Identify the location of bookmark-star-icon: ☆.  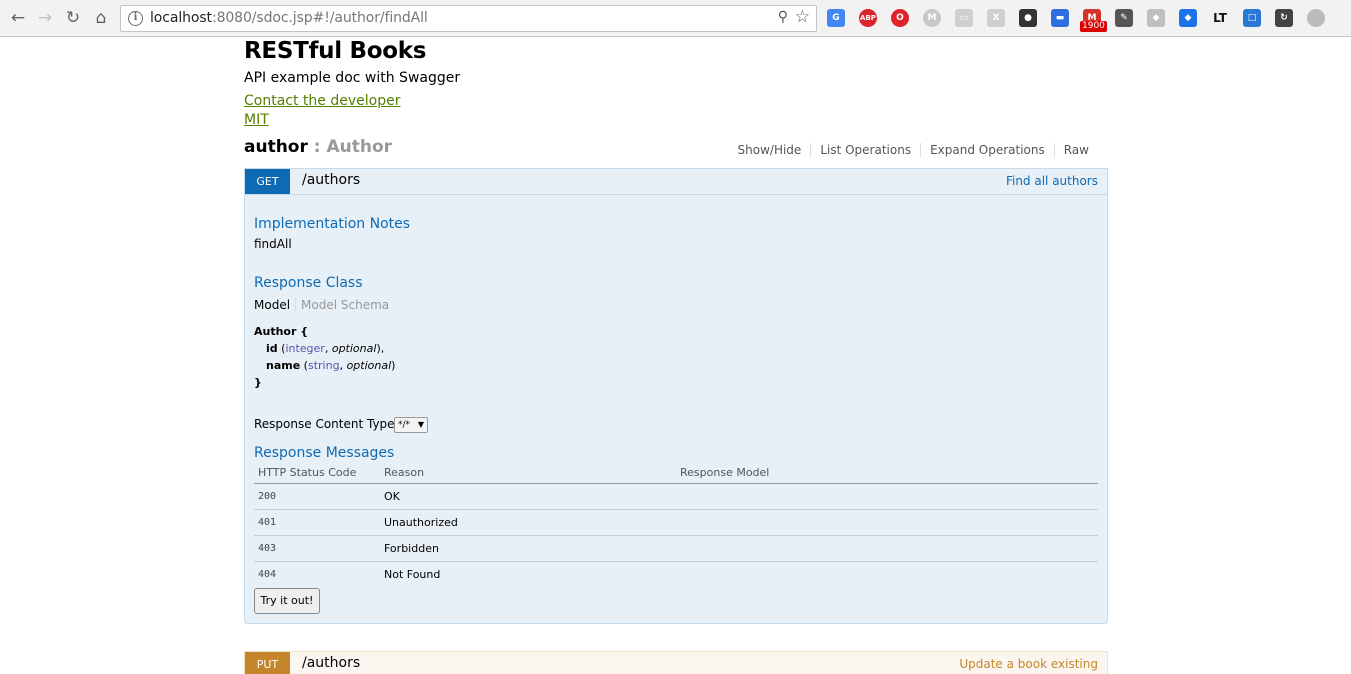
(802, 17).